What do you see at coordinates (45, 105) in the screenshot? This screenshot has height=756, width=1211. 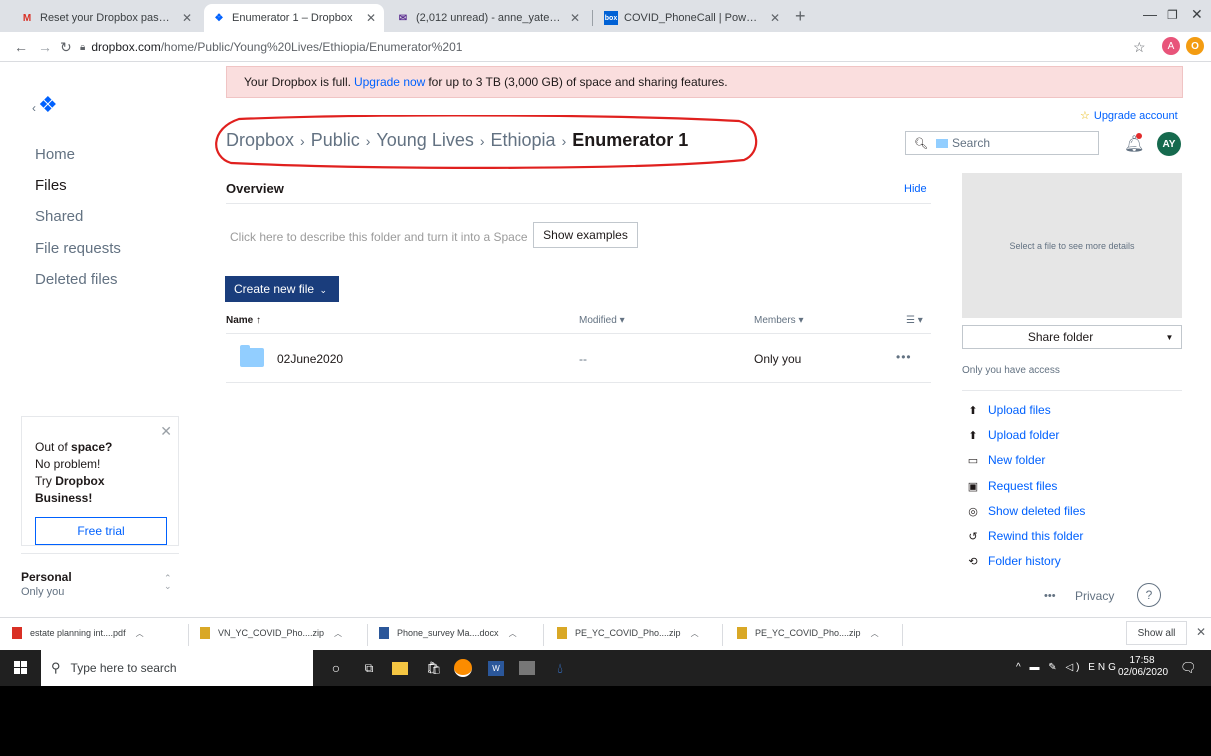 I see `dropbox-logo: ‹❖` at bounding box center [45, 105].